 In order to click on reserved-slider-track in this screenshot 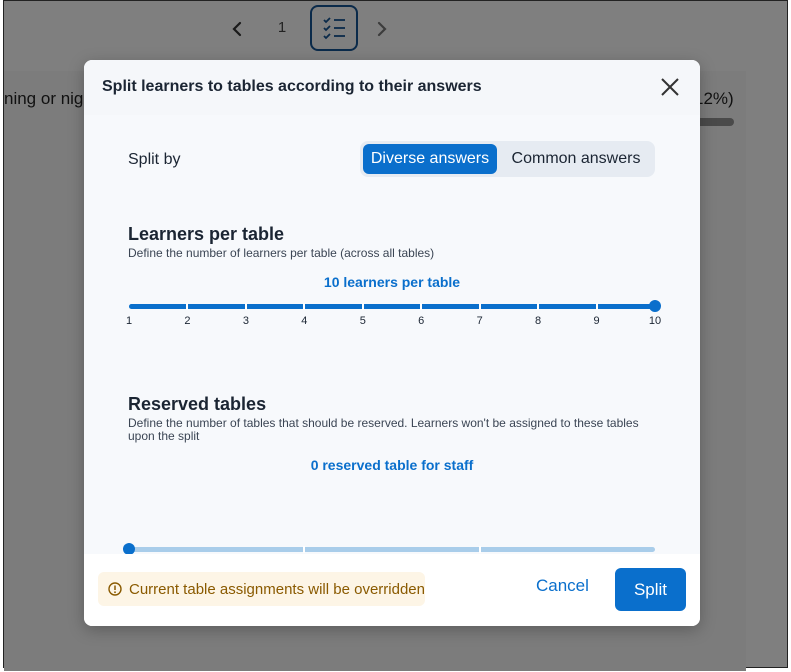, I will do `click(392, 549)`.